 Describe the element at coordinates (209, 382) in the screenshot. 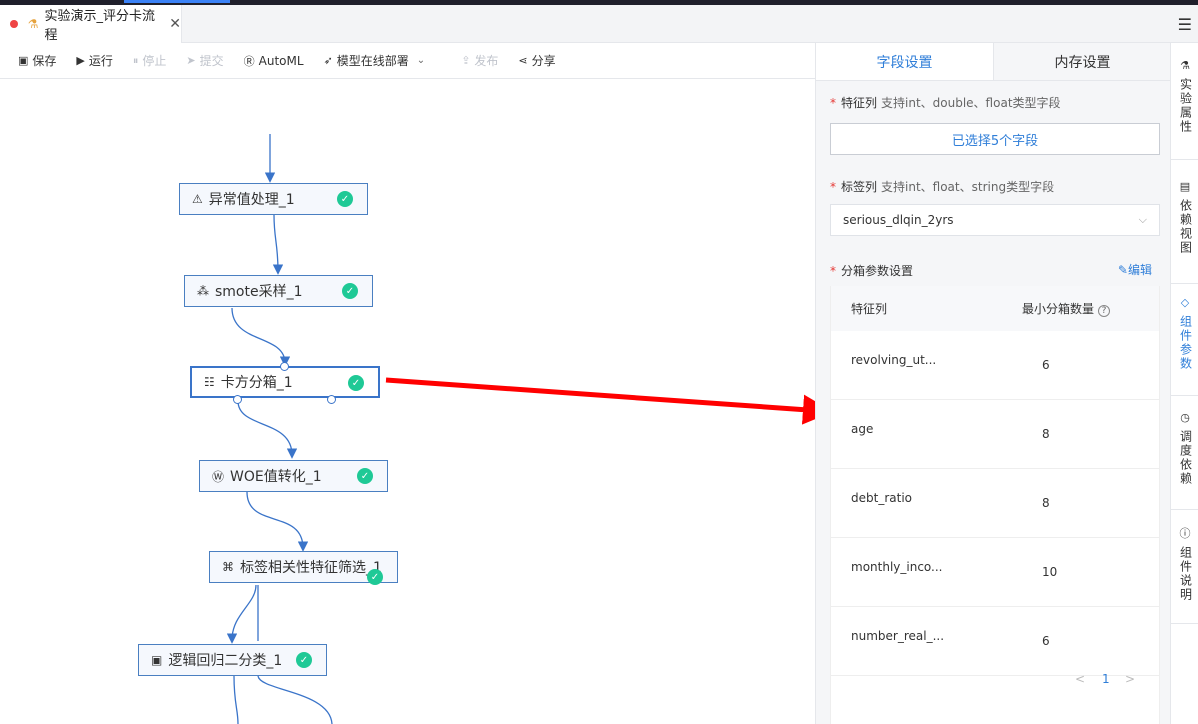

I see `binning-icon: ☷` at that location.